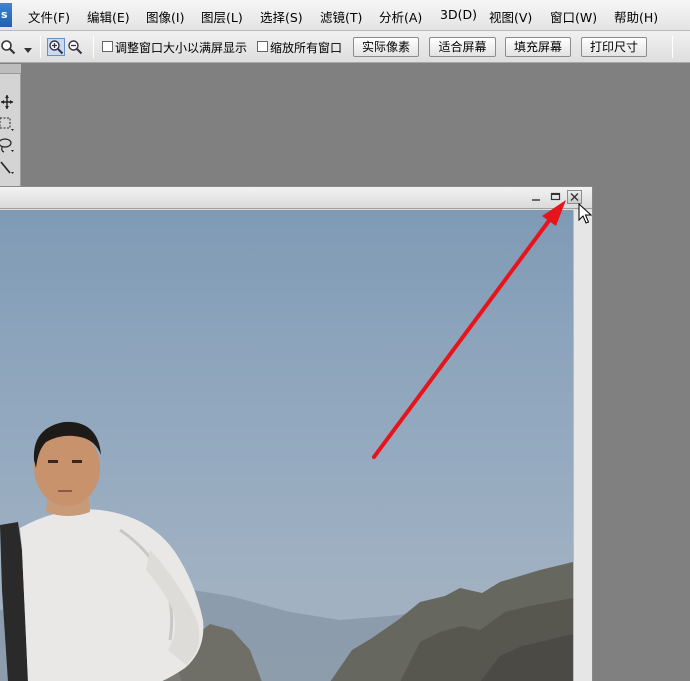 This screenshot has height=681, width=690. What do you see at coordinates (469, 329) in the screenshot?
I see `annotation-arrow-icon` at bounding box center [469, 329].